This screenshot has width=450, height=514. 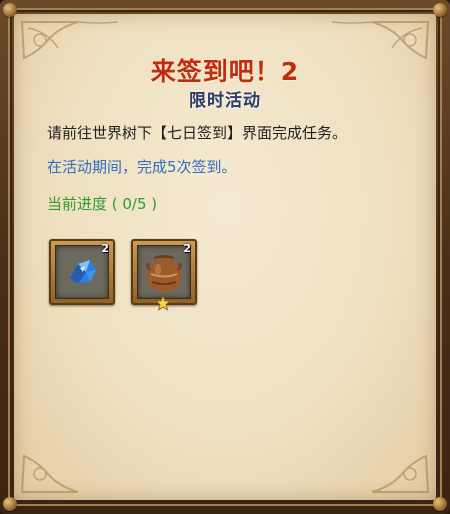 What do you see at coordinates (225, 101) in the screenshot?
I see `quest-subtitle: 限时活动` at bounding box center [225, 101].